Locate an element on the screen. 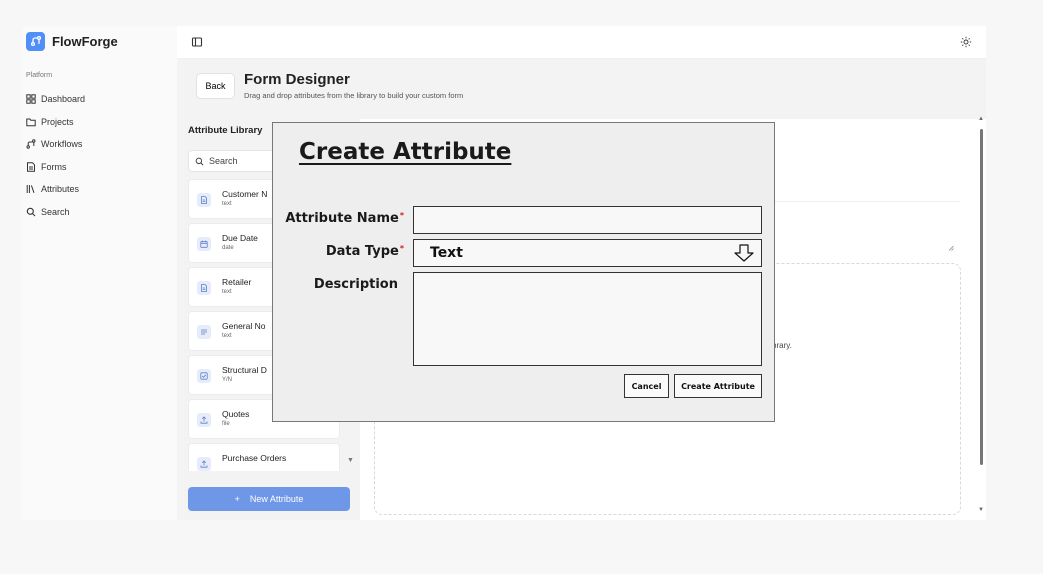 The width and height of the screenshot is (1043, 574). library-item-name: Purchase Orders is located at coordinates (254, 458).